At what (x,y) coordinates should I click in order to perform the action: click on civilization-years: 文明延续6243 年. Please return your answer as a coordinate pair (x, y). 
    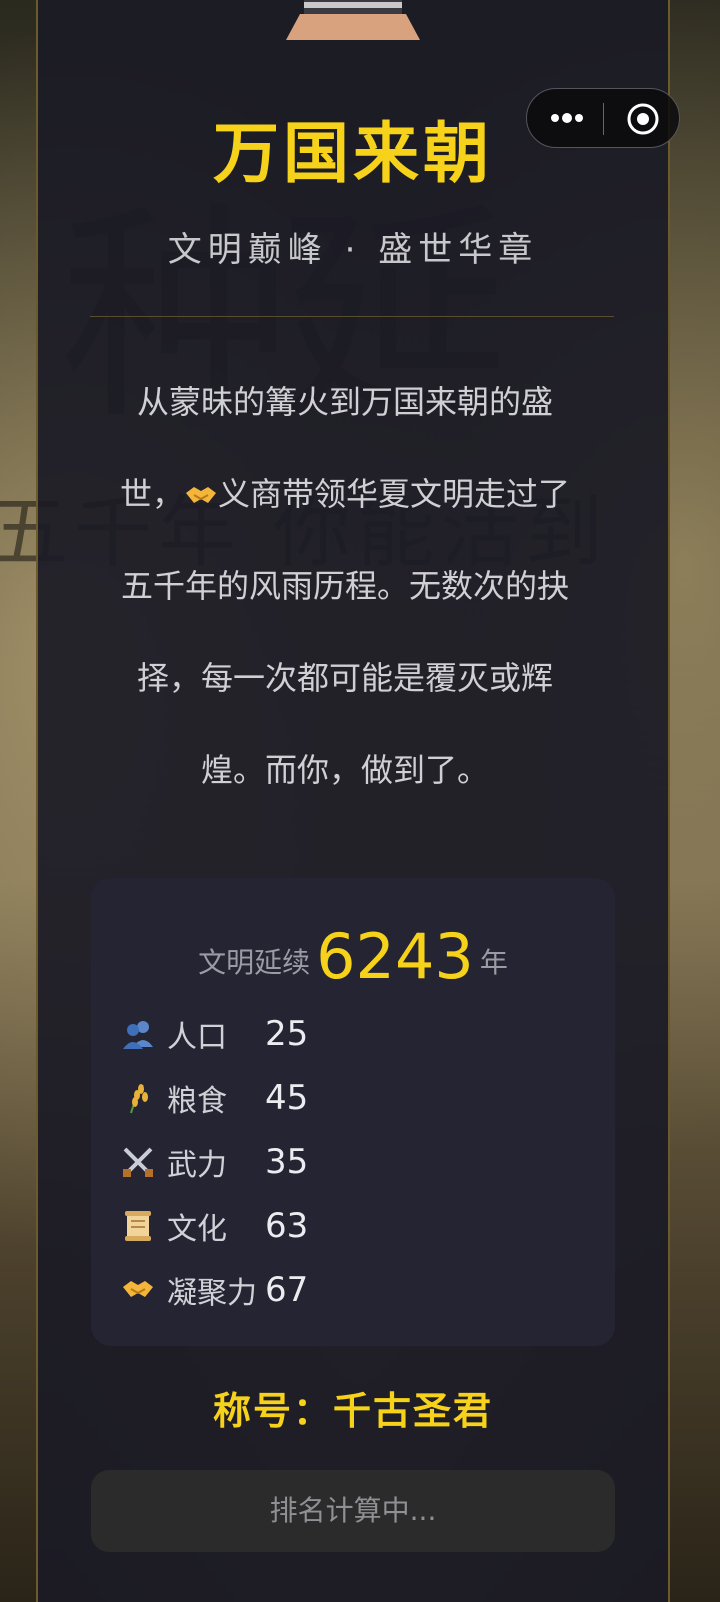
    Looking at the image, I should click on (353, 956).